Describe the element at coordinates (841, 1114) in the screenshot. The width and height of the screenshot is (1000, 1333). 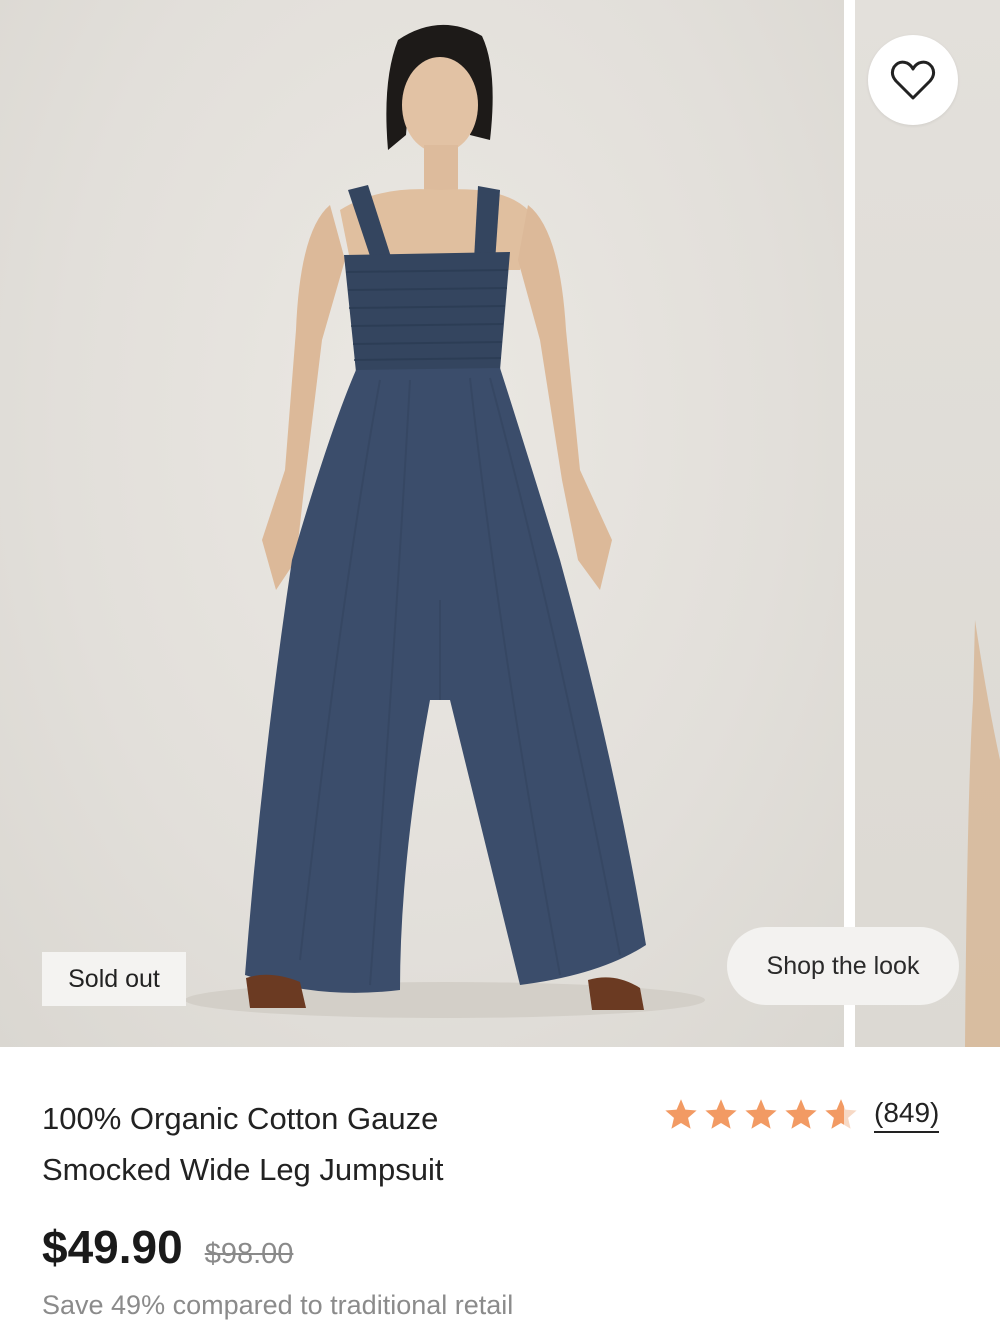
I see `star-partial-icon` at that location.